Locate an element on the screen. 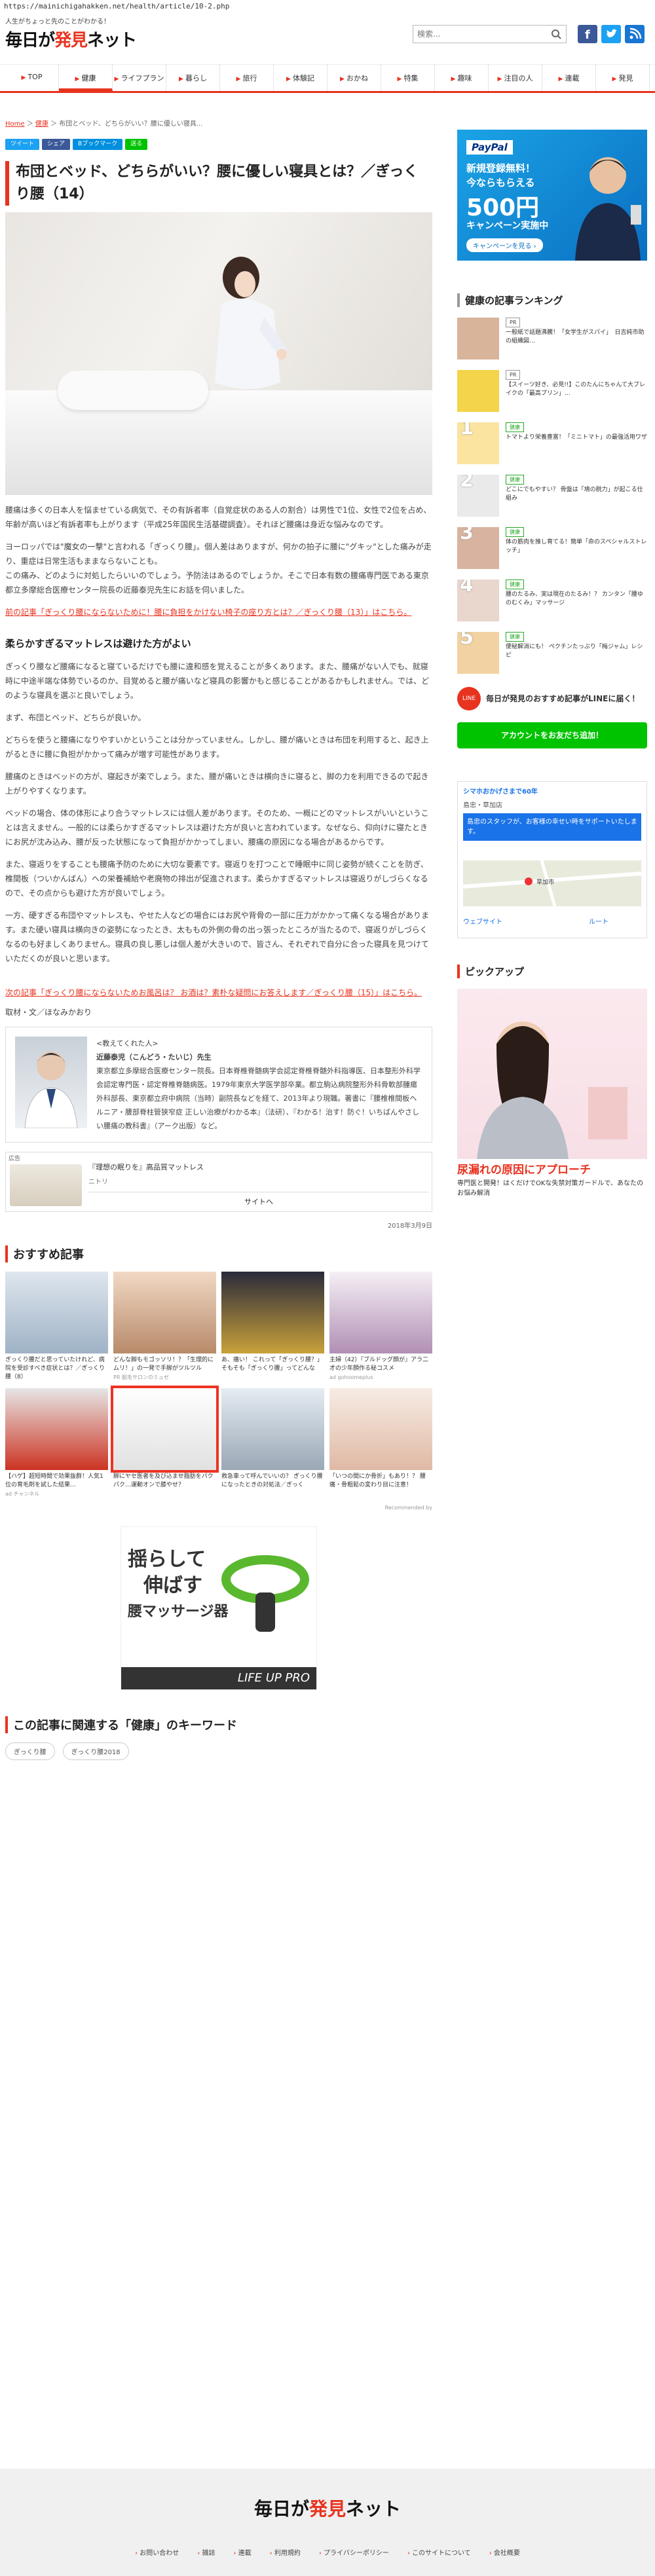 Image resolution: width=655 pixels, height=2576 pixels. footer-link: 利用規約 is located at coordinates (285, 2552).